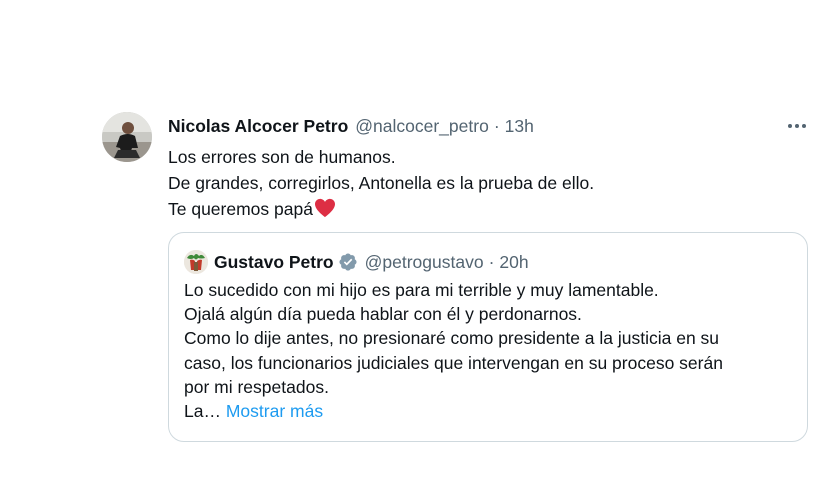  I want to click on tweet-timestamp: 13h, so click(519, 126).